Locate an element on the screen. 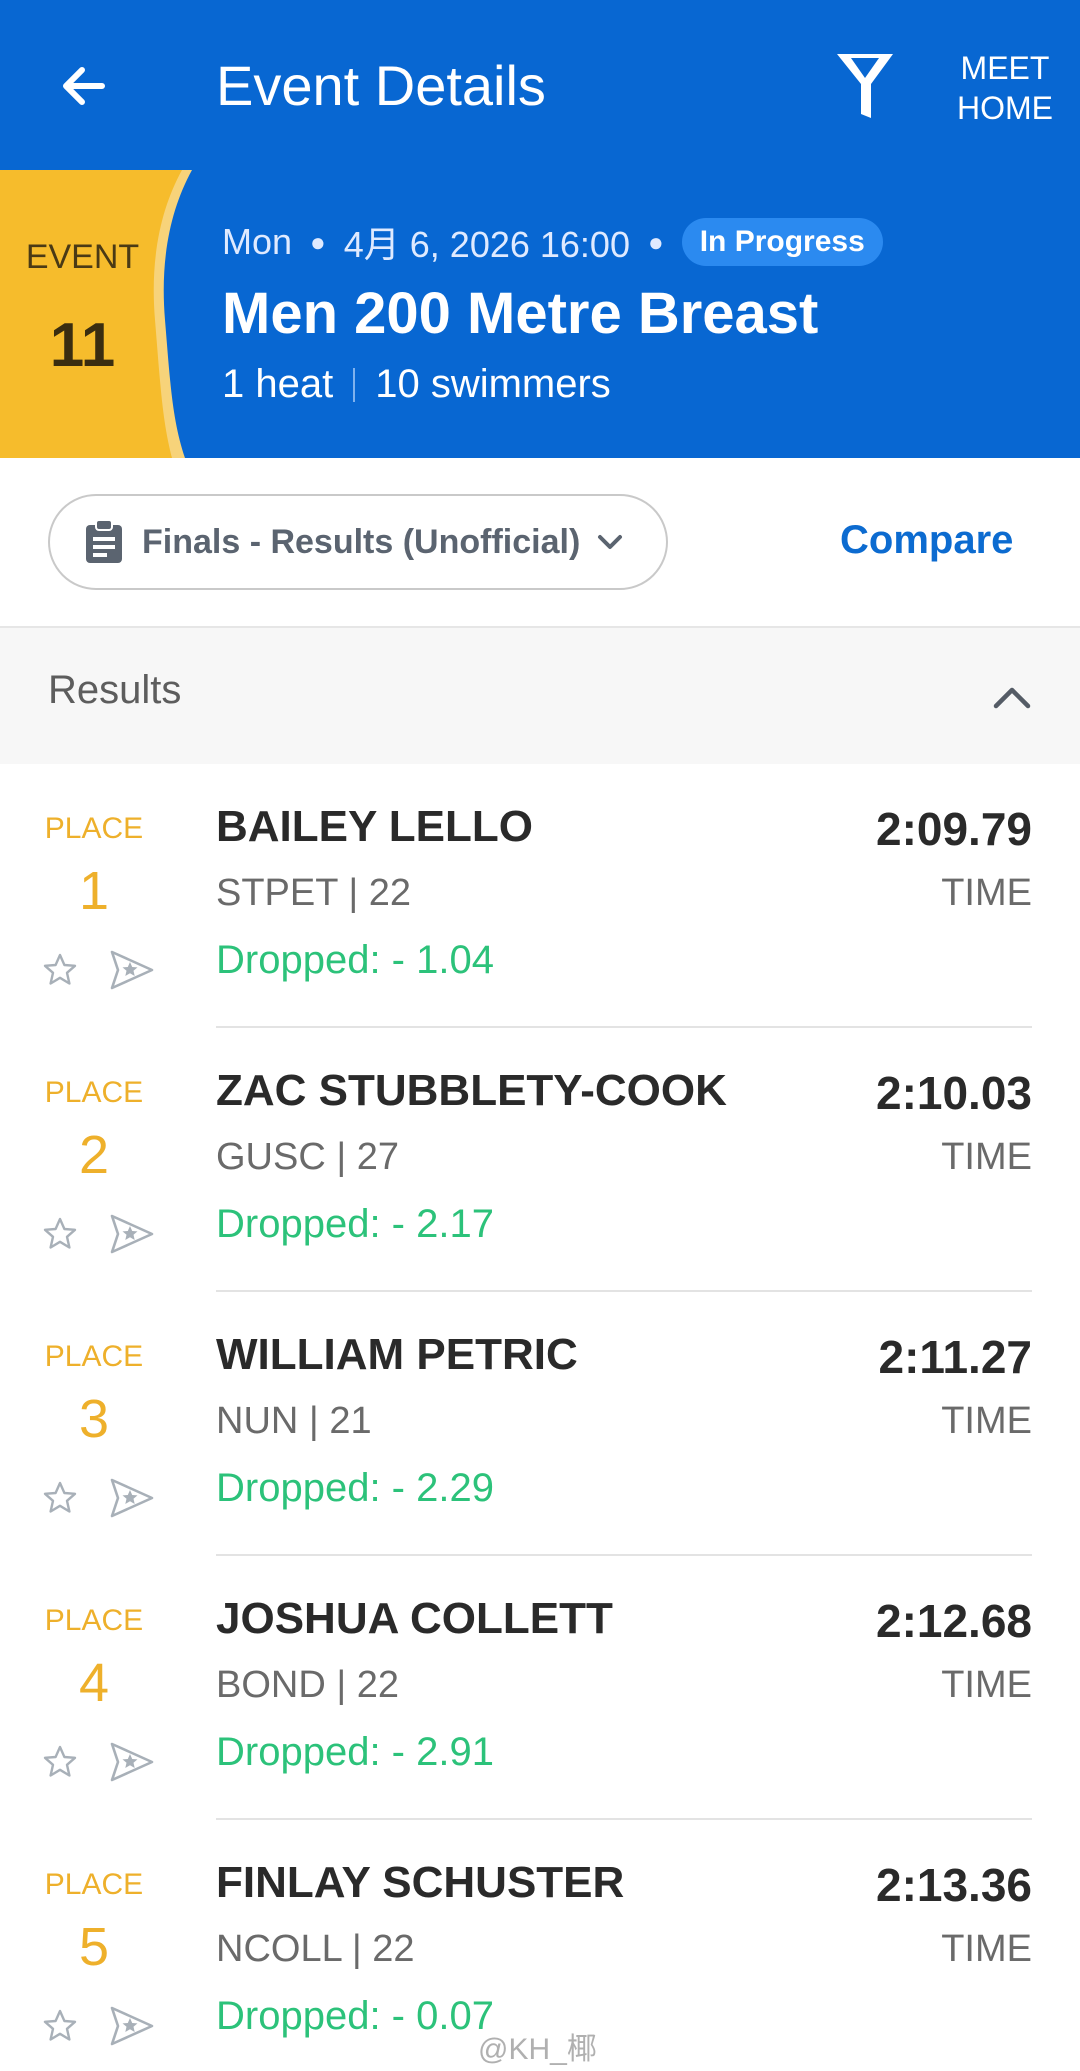 This screenshot has height=2071, width=1080. event-name: Men 200 Metre Breast is located at coordinates (520, 313).